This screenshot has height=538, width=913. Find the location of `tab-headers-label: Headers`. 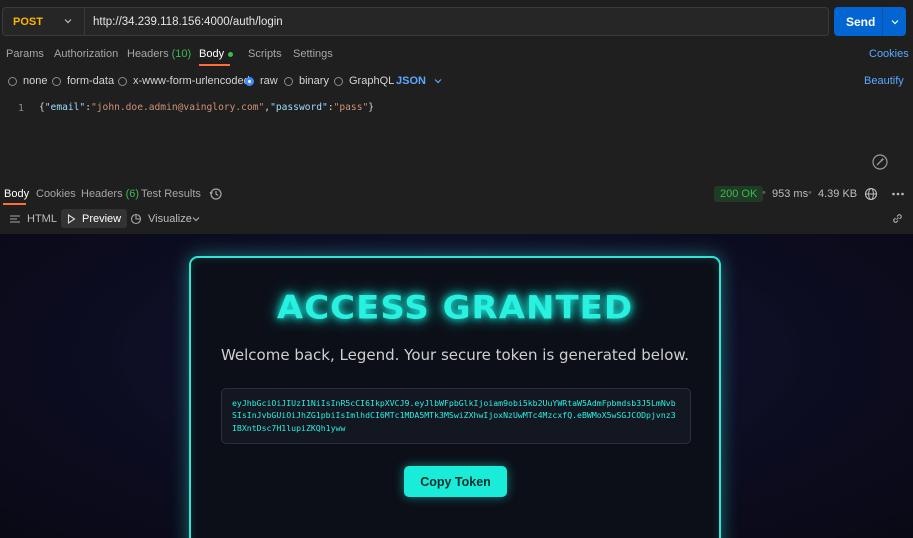

tab-headers-label: Headers is located at coordinates (148, 54).